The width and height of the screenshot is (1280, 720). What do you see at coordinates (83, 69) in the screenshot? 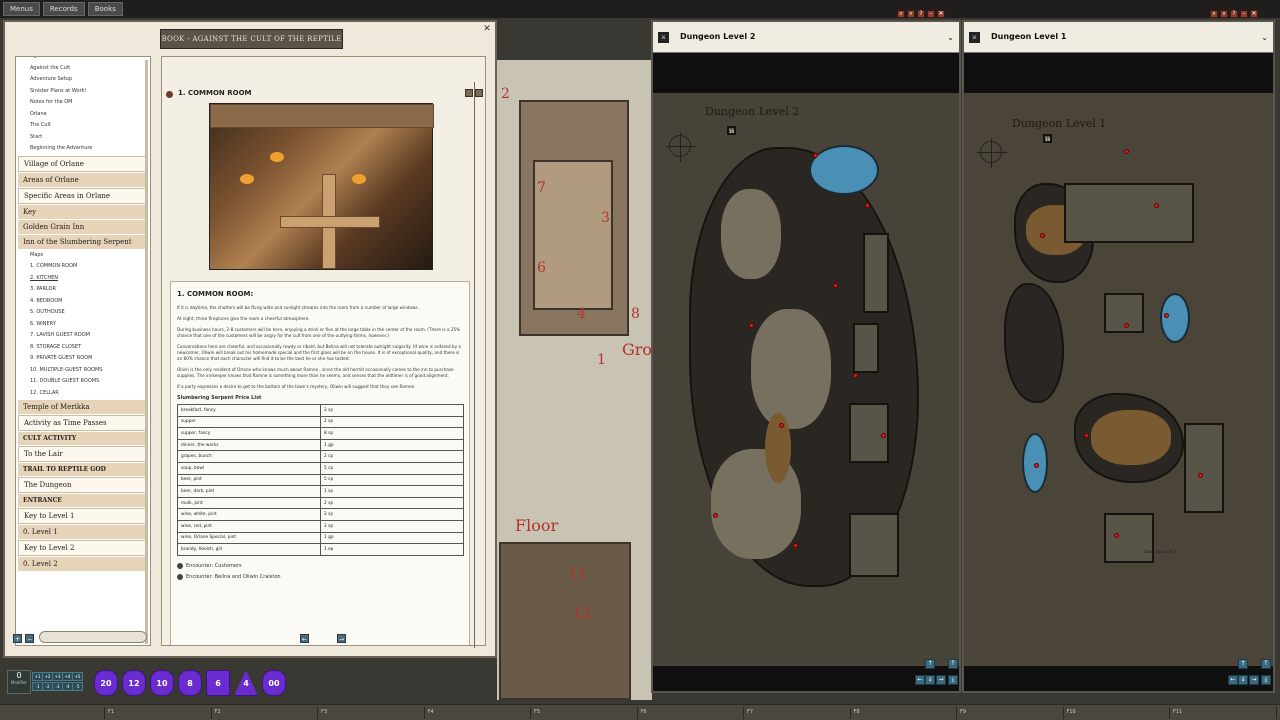
I see `toc-item: Against the Cult` at bounding box center [83, 69].